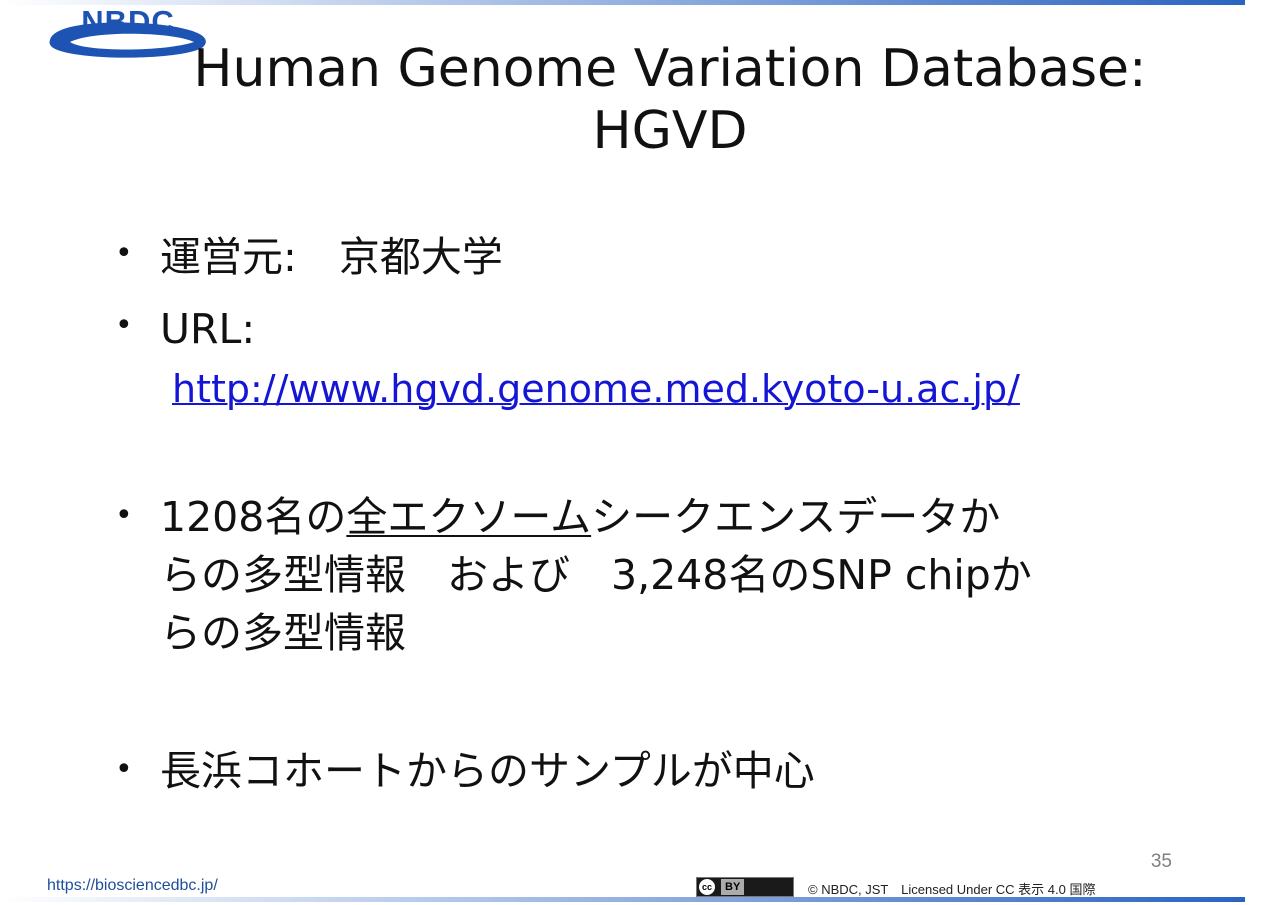 The image size is (1280, 905). Describe the element at coordinates (283, 633) in the screenshot. I see `data-line-3: らの多型情報` at that location.